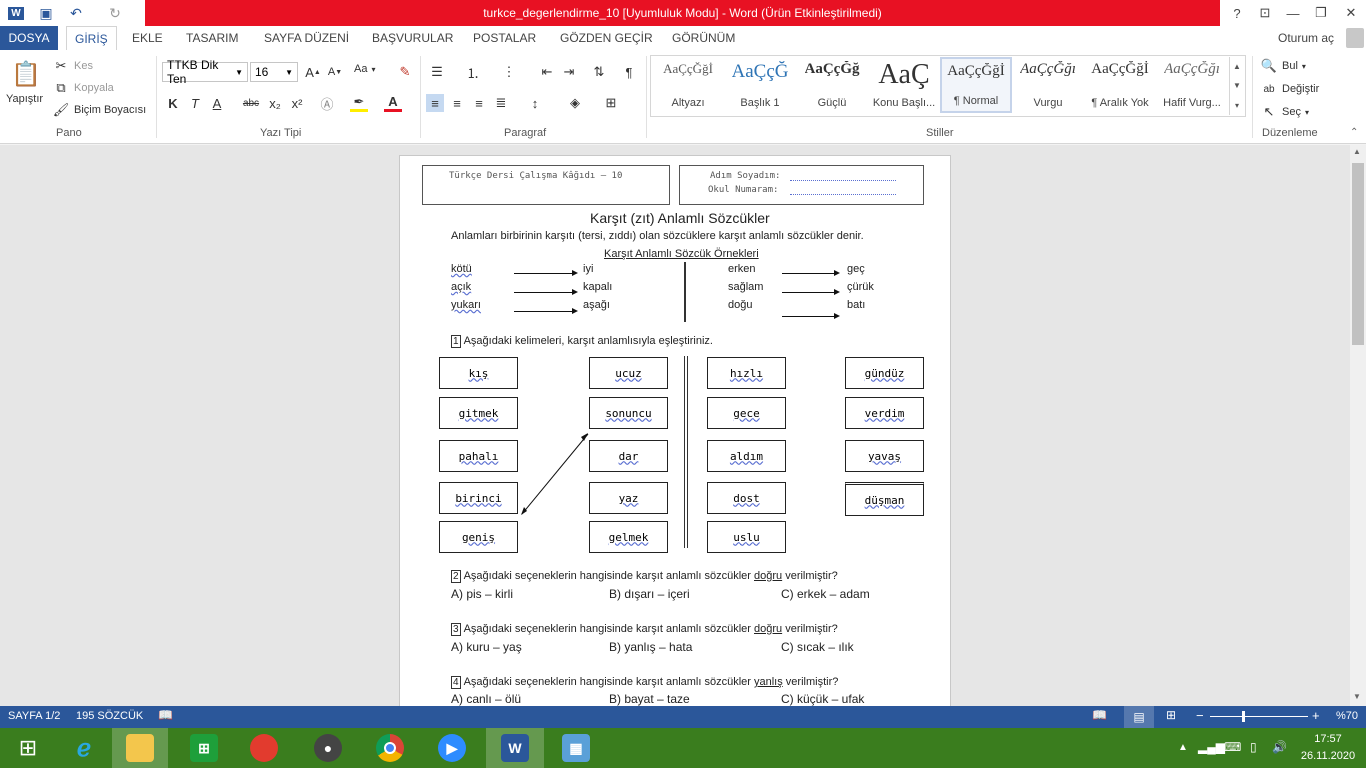  Describe the element at coordinates (24, 99) in the screenshot. I see `paste-button: Yapıştır` at that location.